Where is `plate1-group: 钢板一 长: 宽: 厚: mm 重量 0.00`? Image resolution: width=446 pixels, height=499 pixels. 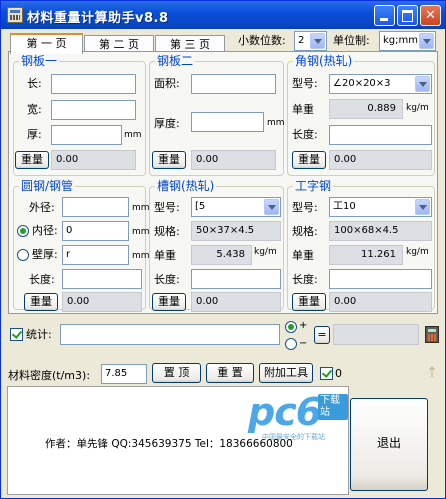 plate1-group: 钢板一 长: 宽: 厚: mm 重量 0.00 is located at coordinates (79, 115).